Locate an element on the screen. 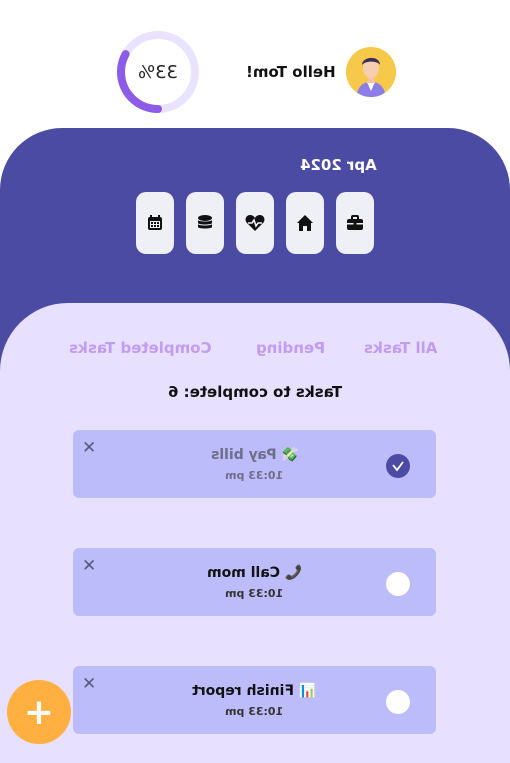 Image resolution: width=510 pixels, height=763 pixels. progress-value: 33% is located at coordinates (157, 72).